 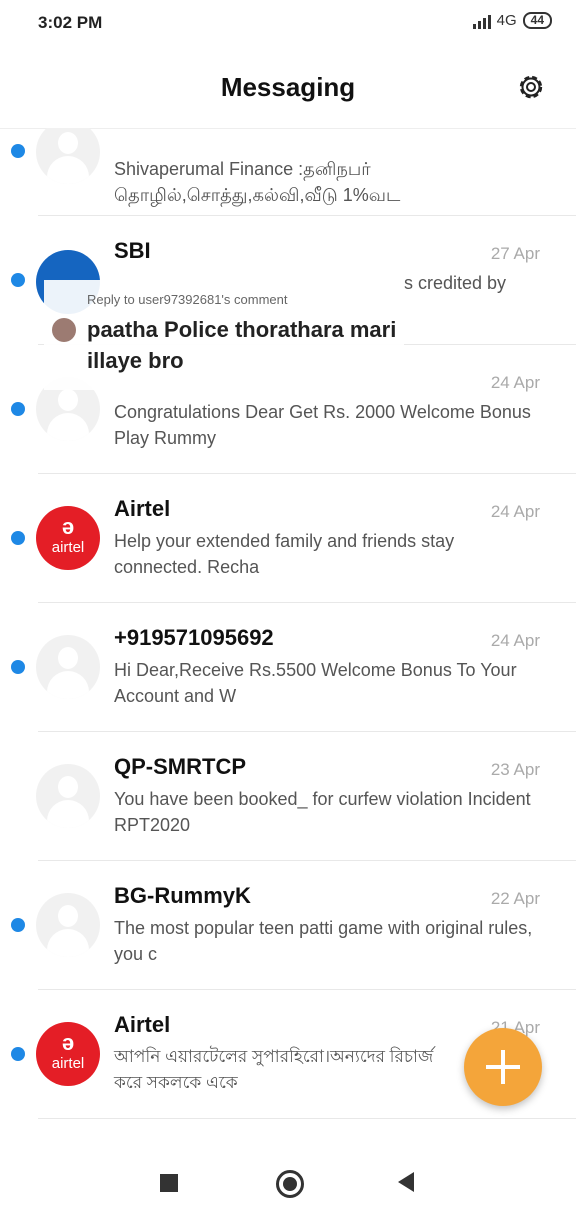 I want to click on page-title: Messaging, so click(x=288, y=87).